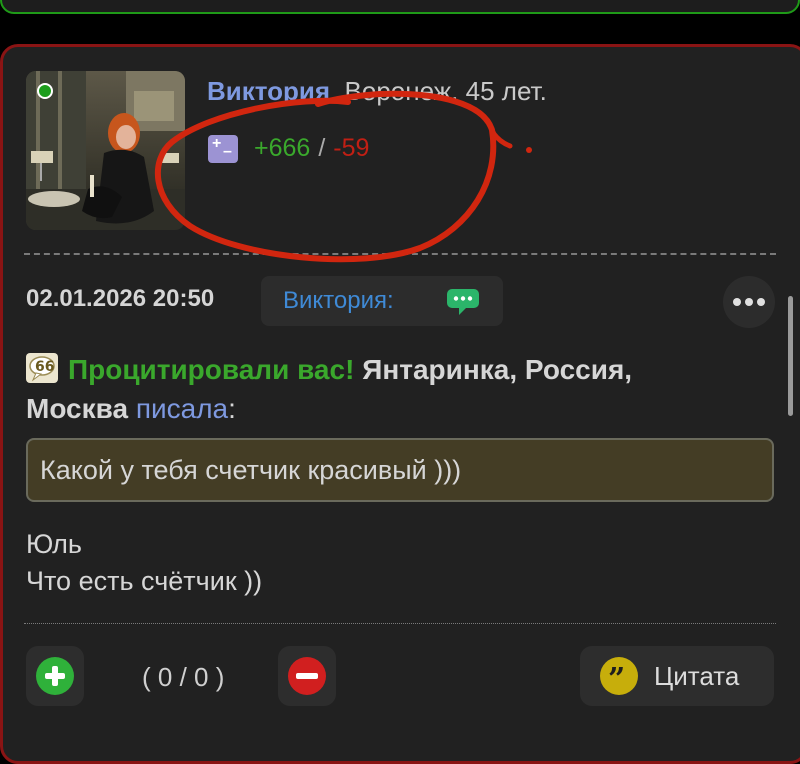  I want to click on quoted-author-city: Москва, so click(77, 408).